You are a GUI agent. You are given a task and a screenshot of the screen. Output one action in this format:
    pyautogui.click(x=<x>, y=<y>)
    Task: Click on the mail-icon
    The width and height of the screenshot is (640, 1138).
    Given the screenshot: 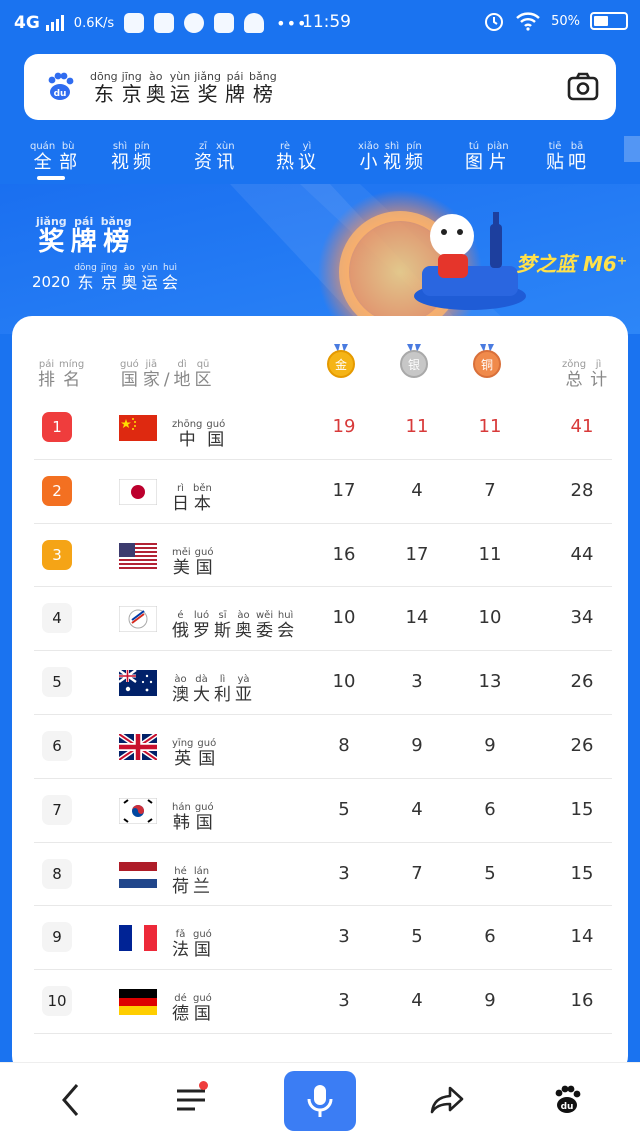 What is the action you would take?
    pyautogui.click(x=224, y=23)
    